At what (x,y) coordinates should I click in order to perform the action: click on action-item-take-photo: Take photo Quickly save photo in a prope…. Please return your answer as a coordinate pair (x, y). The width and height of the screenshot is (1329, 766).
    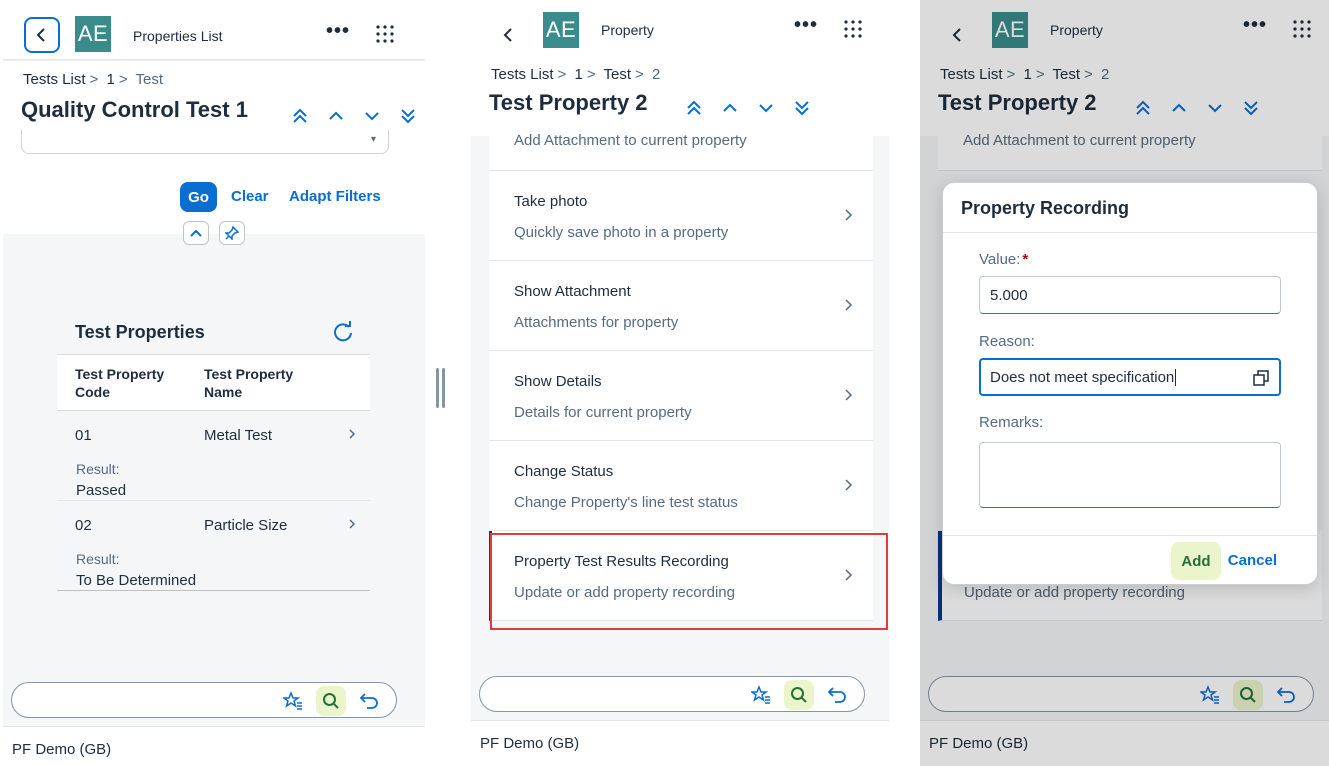
    Looking at the image, I should click on (681, 216).